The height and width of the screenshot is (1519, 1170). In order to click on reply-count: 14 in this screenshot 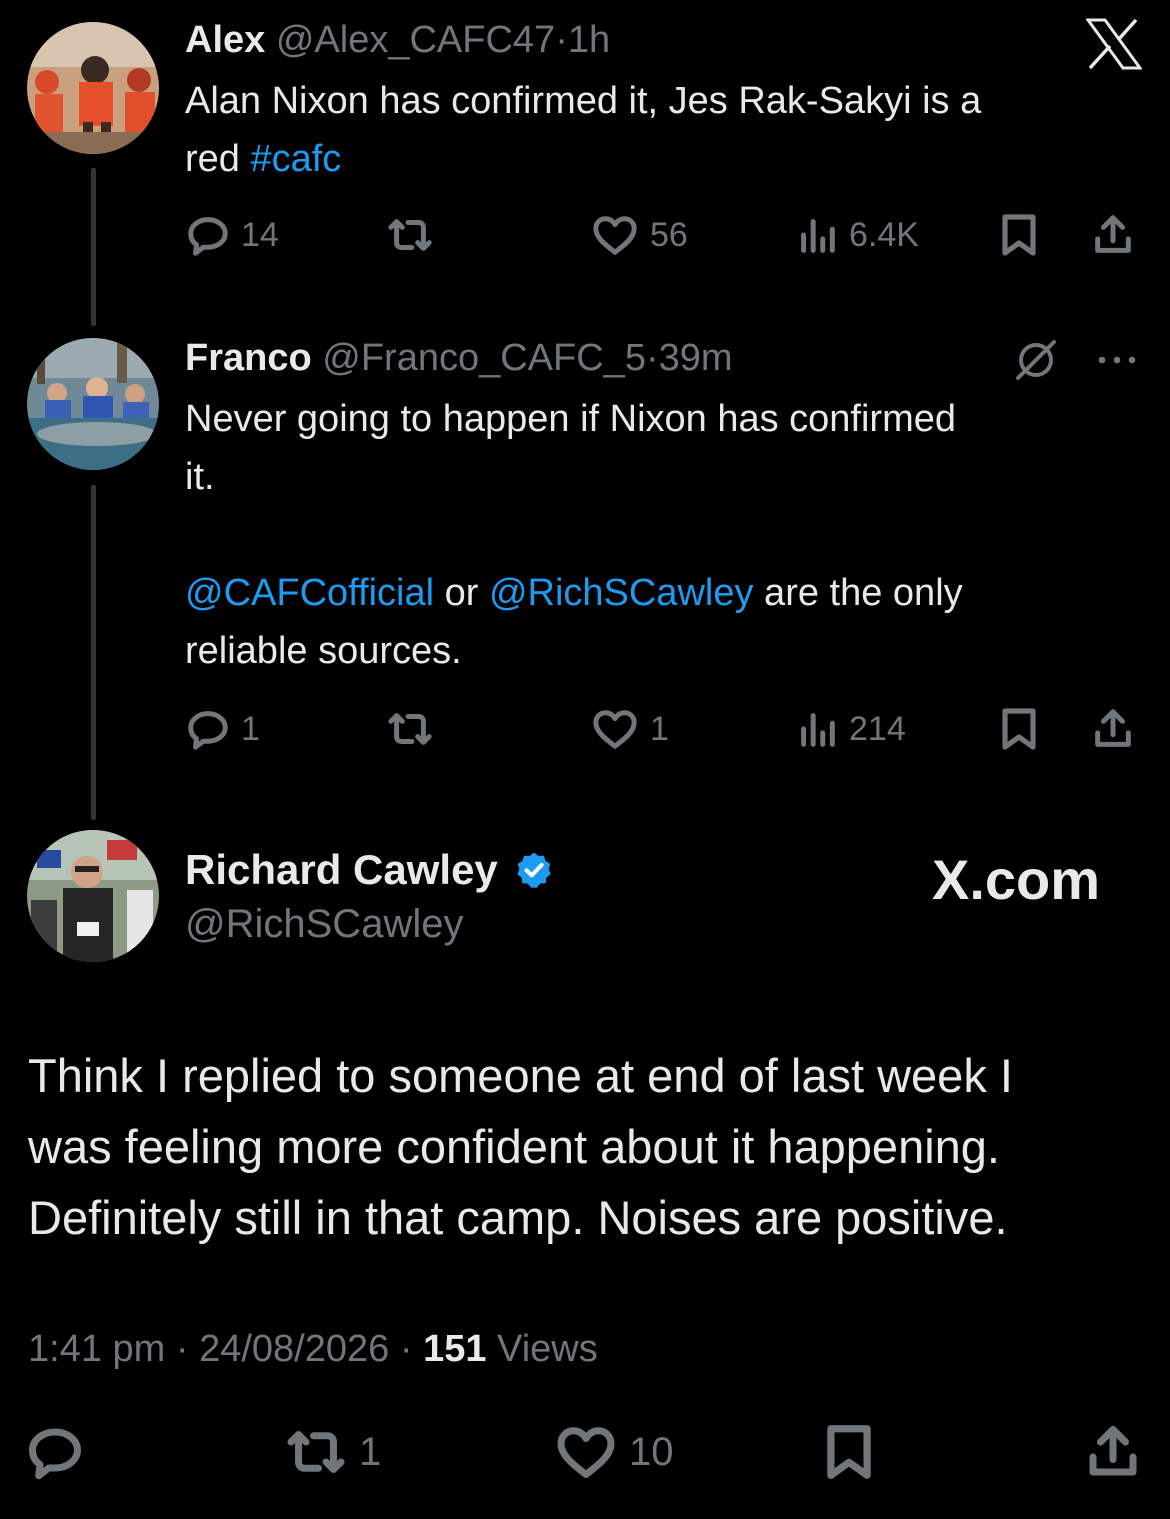, I will do `click(260, 234)`.